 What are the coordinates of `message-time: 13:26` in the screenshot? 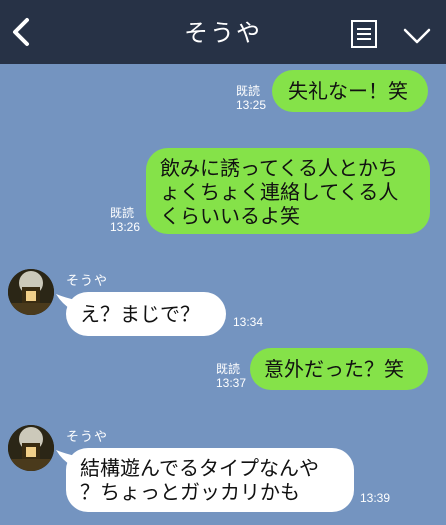 It's located at (125, 227).